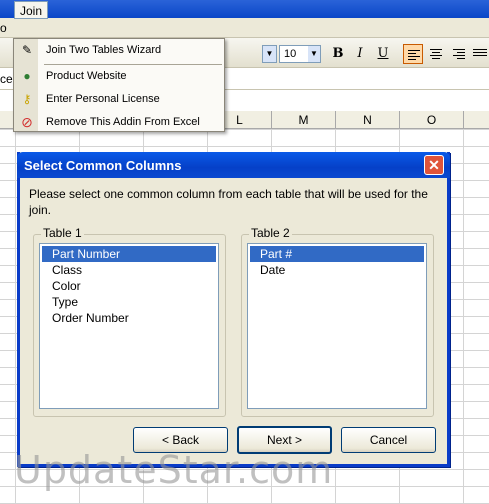 This screenshot has height=504, width=489. I want to click on globe-icon: ●, so click(27, 76).